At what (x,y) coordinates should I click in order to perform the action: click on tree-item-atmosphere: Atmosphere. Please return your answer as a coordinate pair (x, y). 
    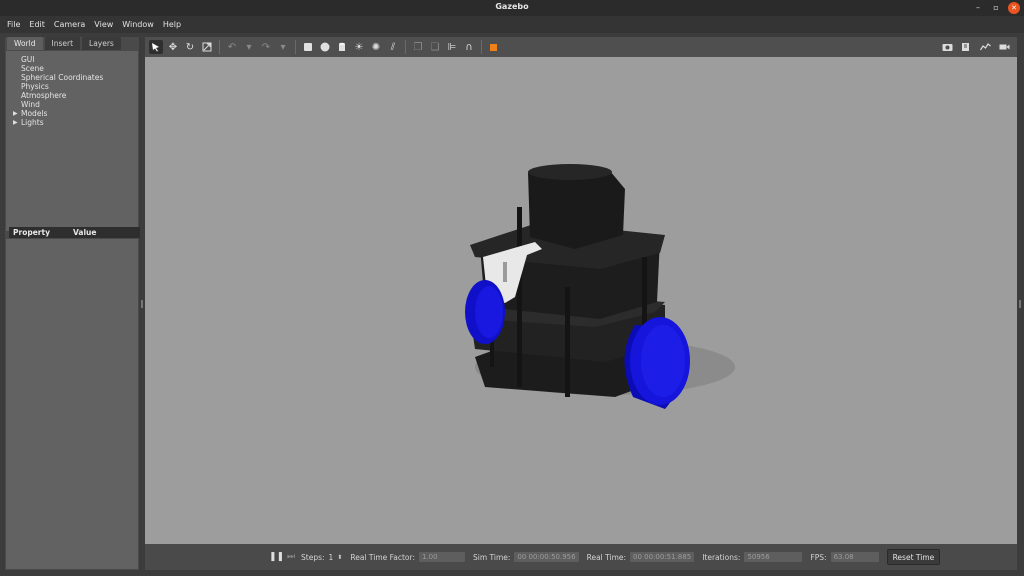
    Looking at the image, I should click on (72, 95).